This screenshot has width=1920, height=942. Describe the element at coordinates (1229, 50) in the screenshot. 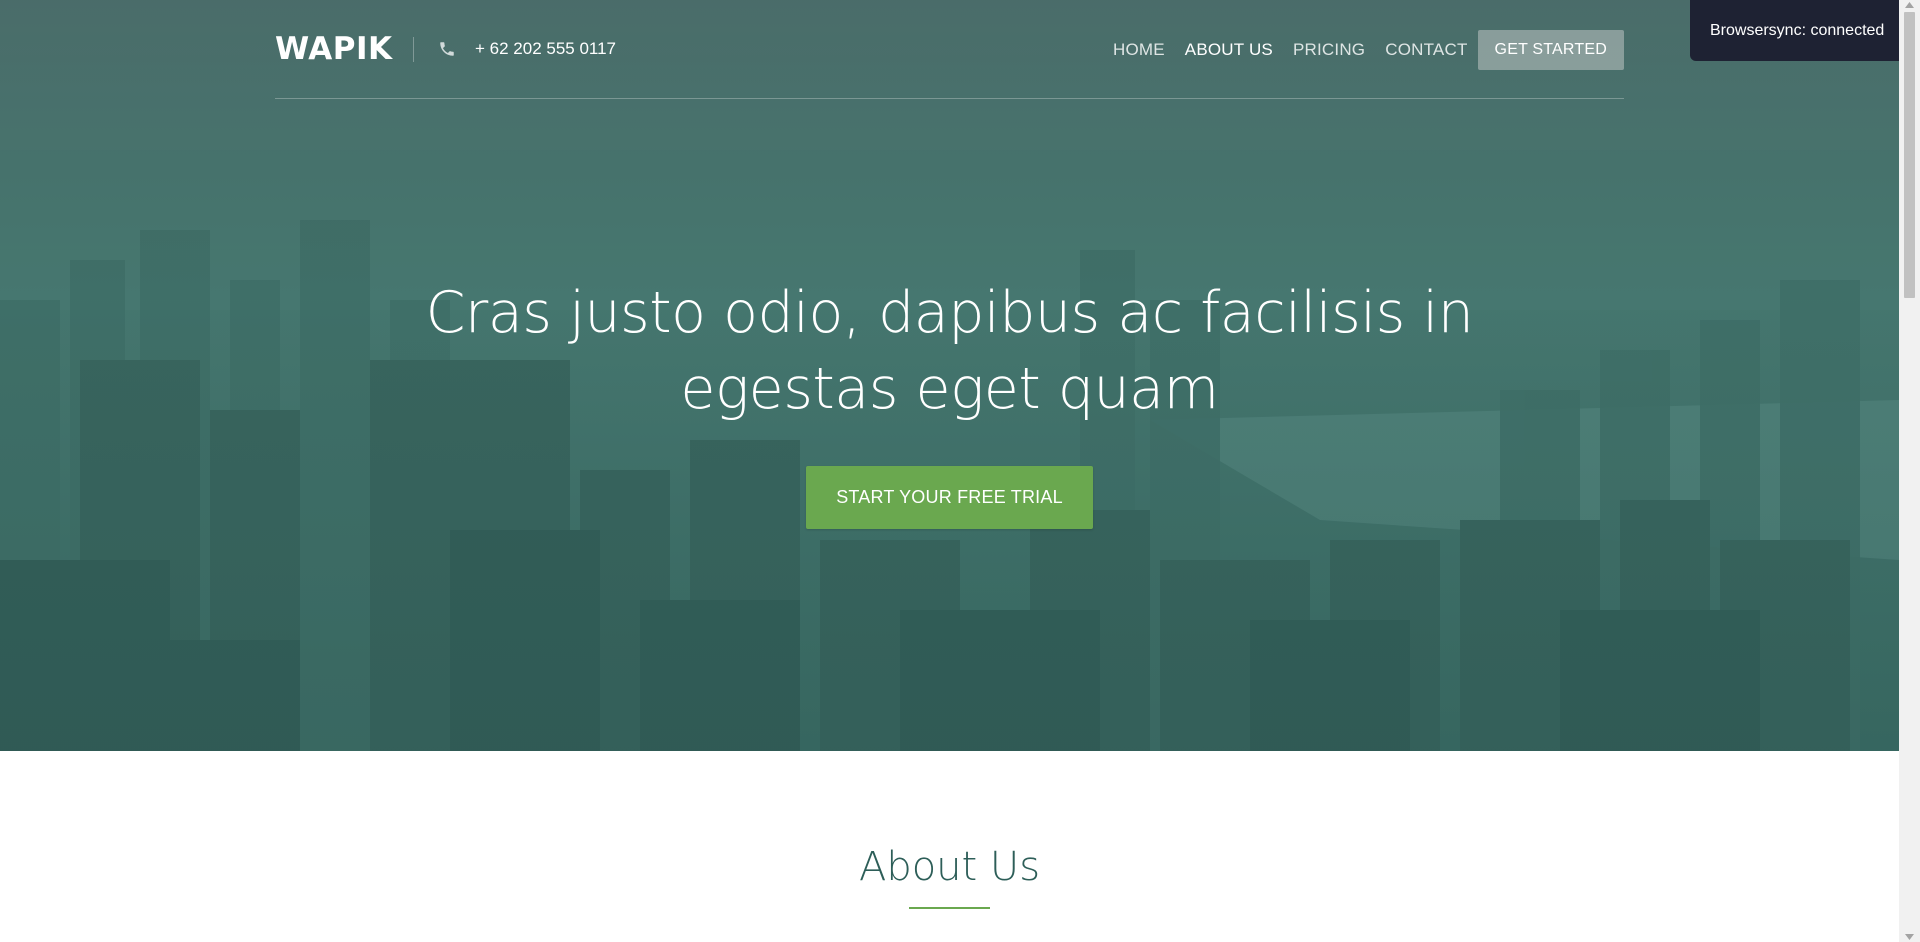

I see `nav-about-us: ABOUT US` at that location.